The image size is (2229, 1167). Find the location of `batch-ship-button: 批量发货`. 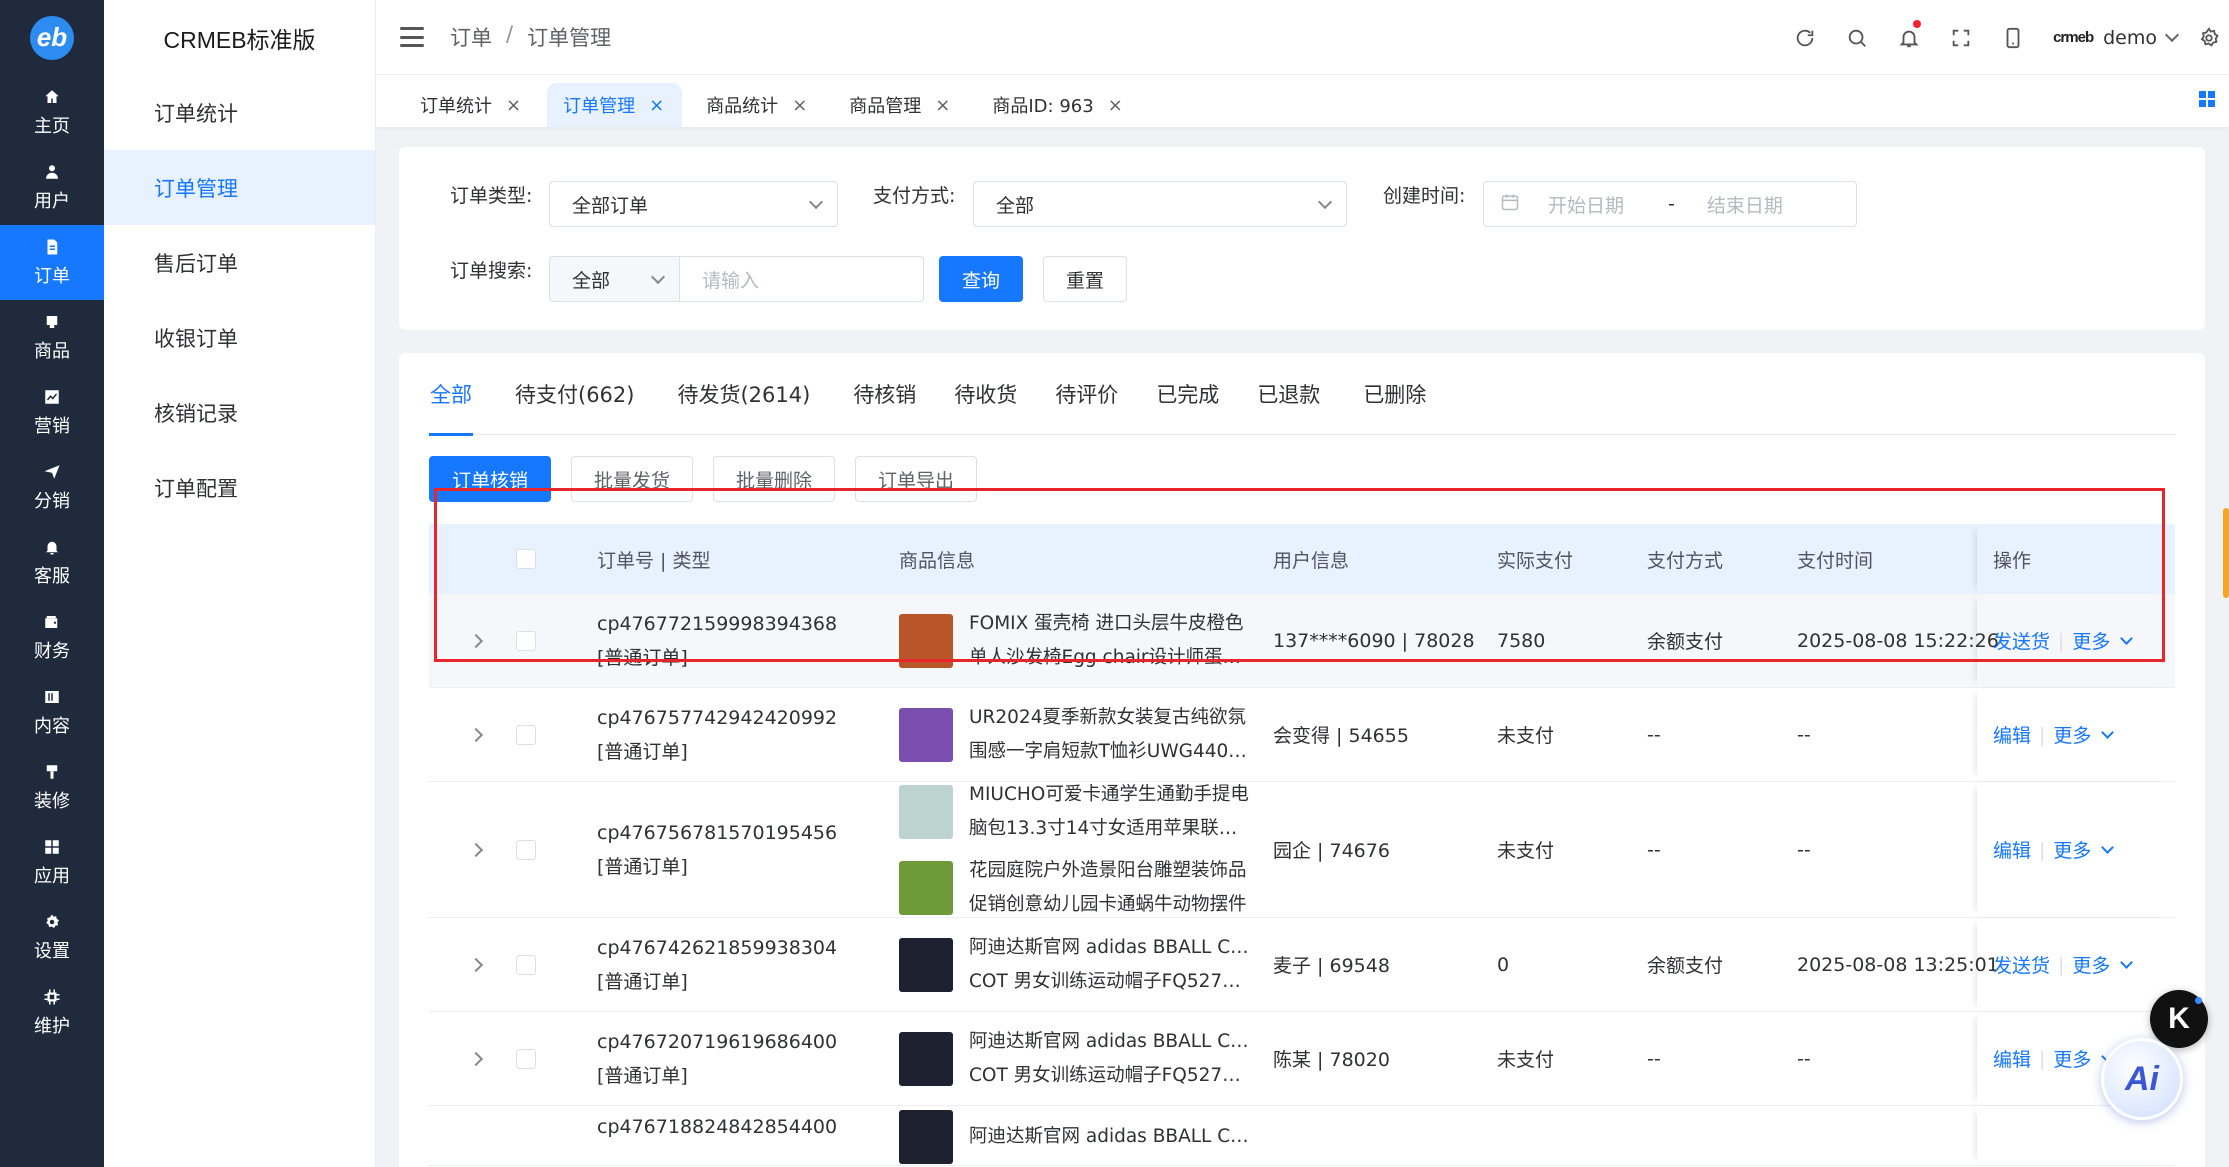

batch-ship-button: 批量发货 is located at coordinates (632, 479).